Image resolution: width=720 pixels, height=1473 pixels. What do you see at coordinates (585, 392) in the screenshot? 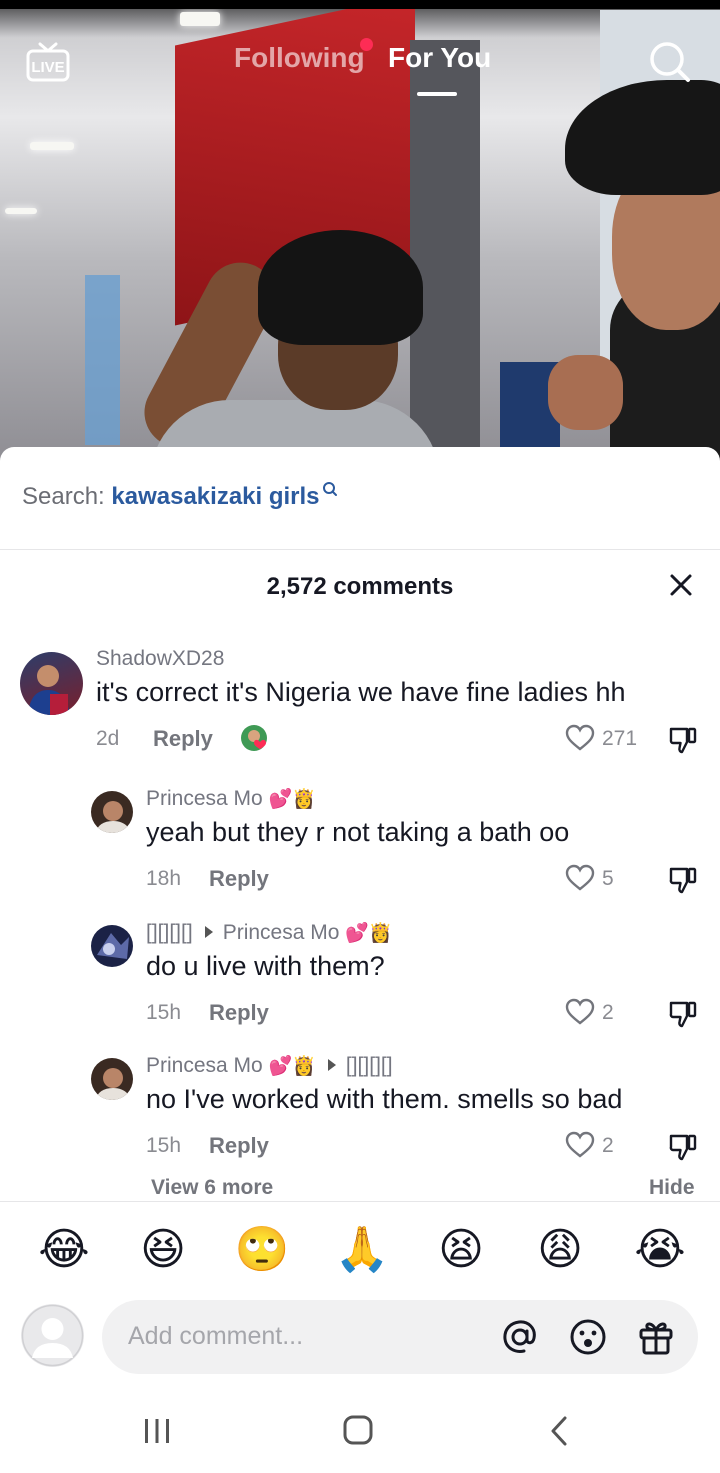
I see `person-fist` at bounding box center [585, 392].